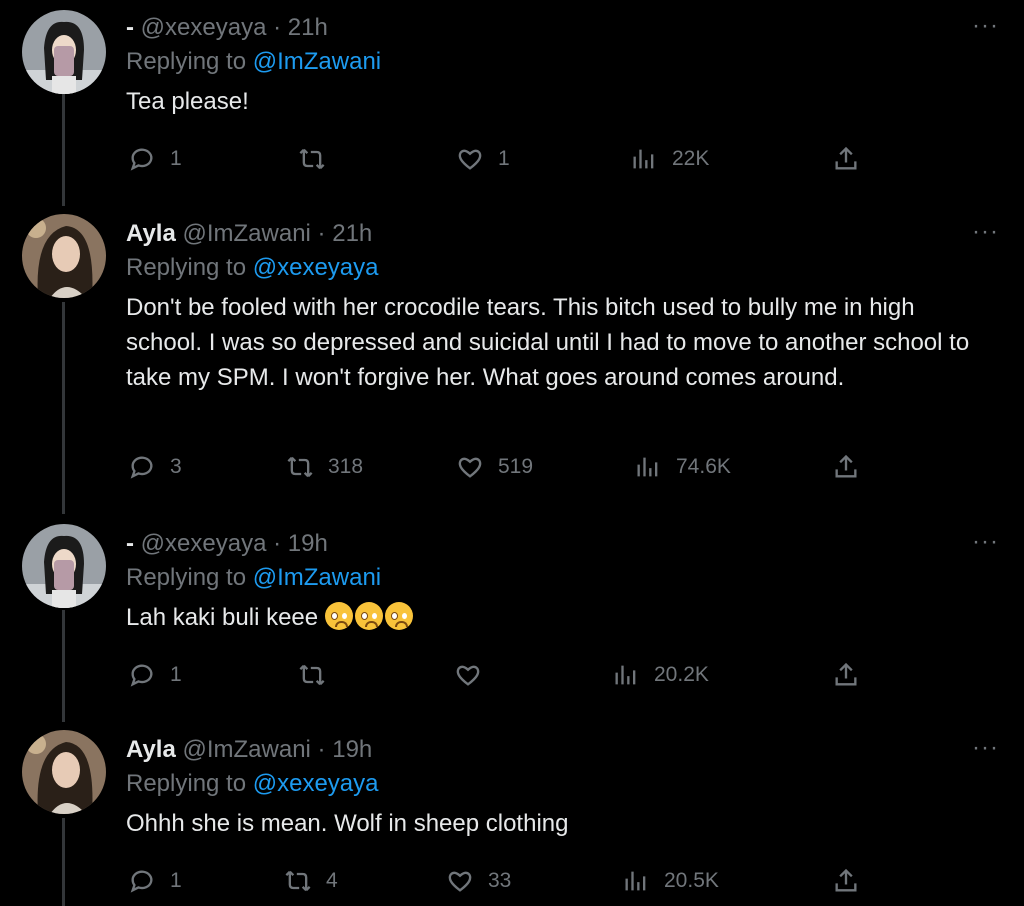  I want to click on like-button: 1, so click(483, 159).